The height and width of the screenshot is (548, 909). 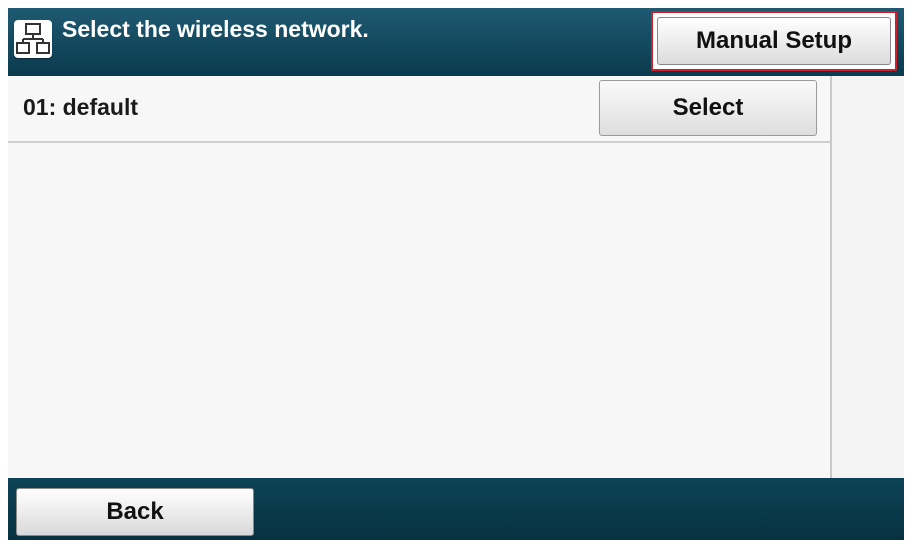 I want to click on manual-setup-highlight: Manual Setup, so click(x=774, y=41).